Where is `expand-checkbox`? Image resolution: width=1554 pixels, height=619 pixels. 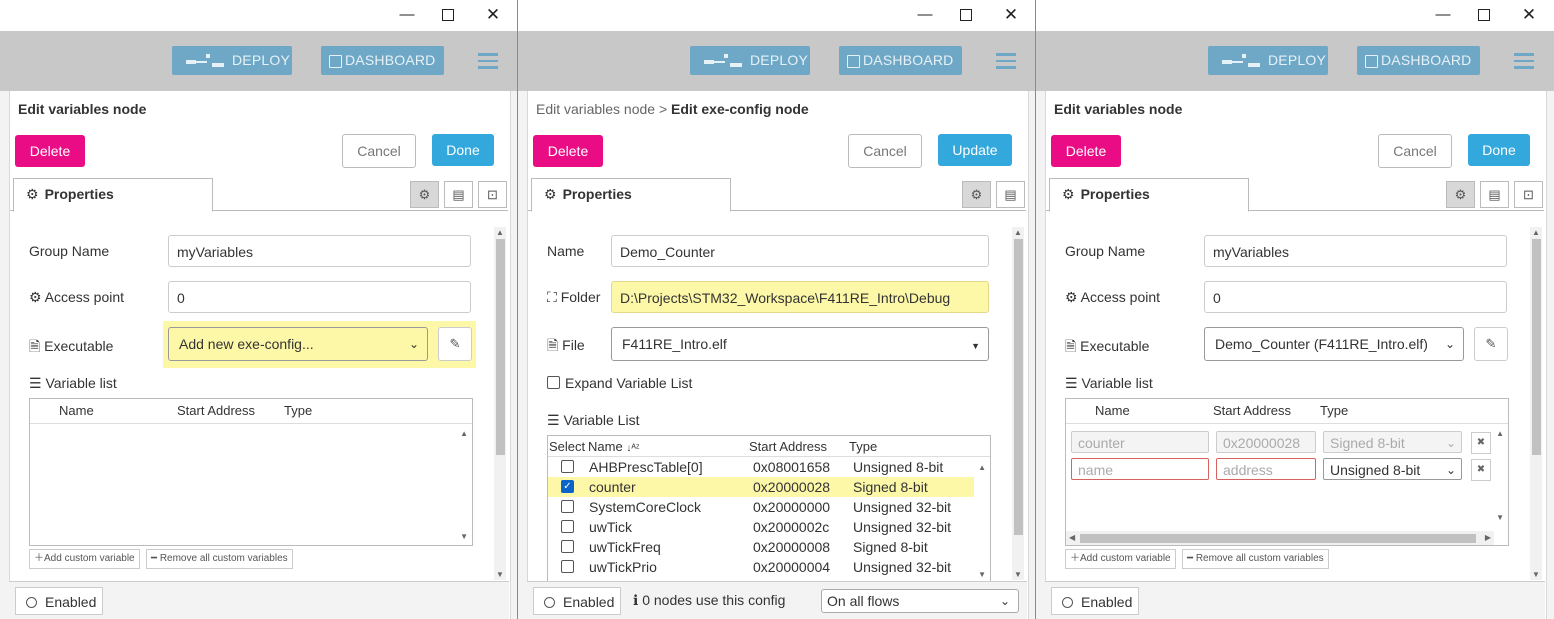 expand-checkbox is located at coordinates (553, 382).